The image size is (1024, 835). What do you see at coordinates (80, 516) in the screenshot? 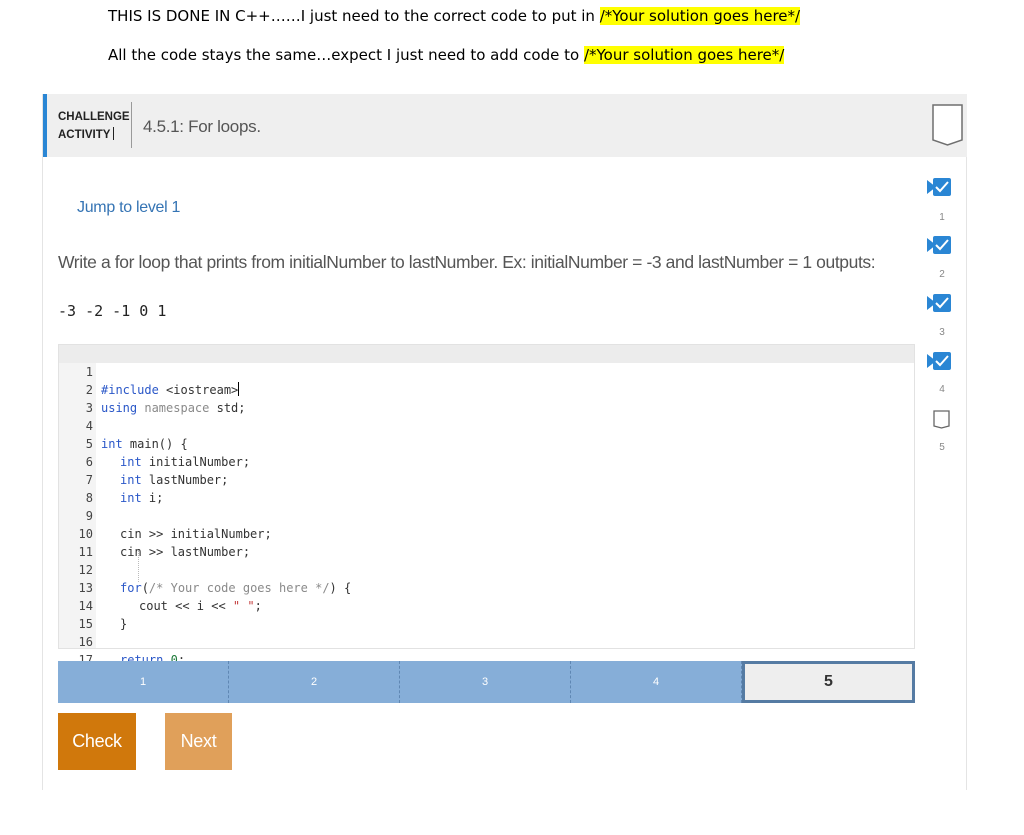
I see `code-line: 10 cin >> lastNumber;` at bounding box center [80, 516].